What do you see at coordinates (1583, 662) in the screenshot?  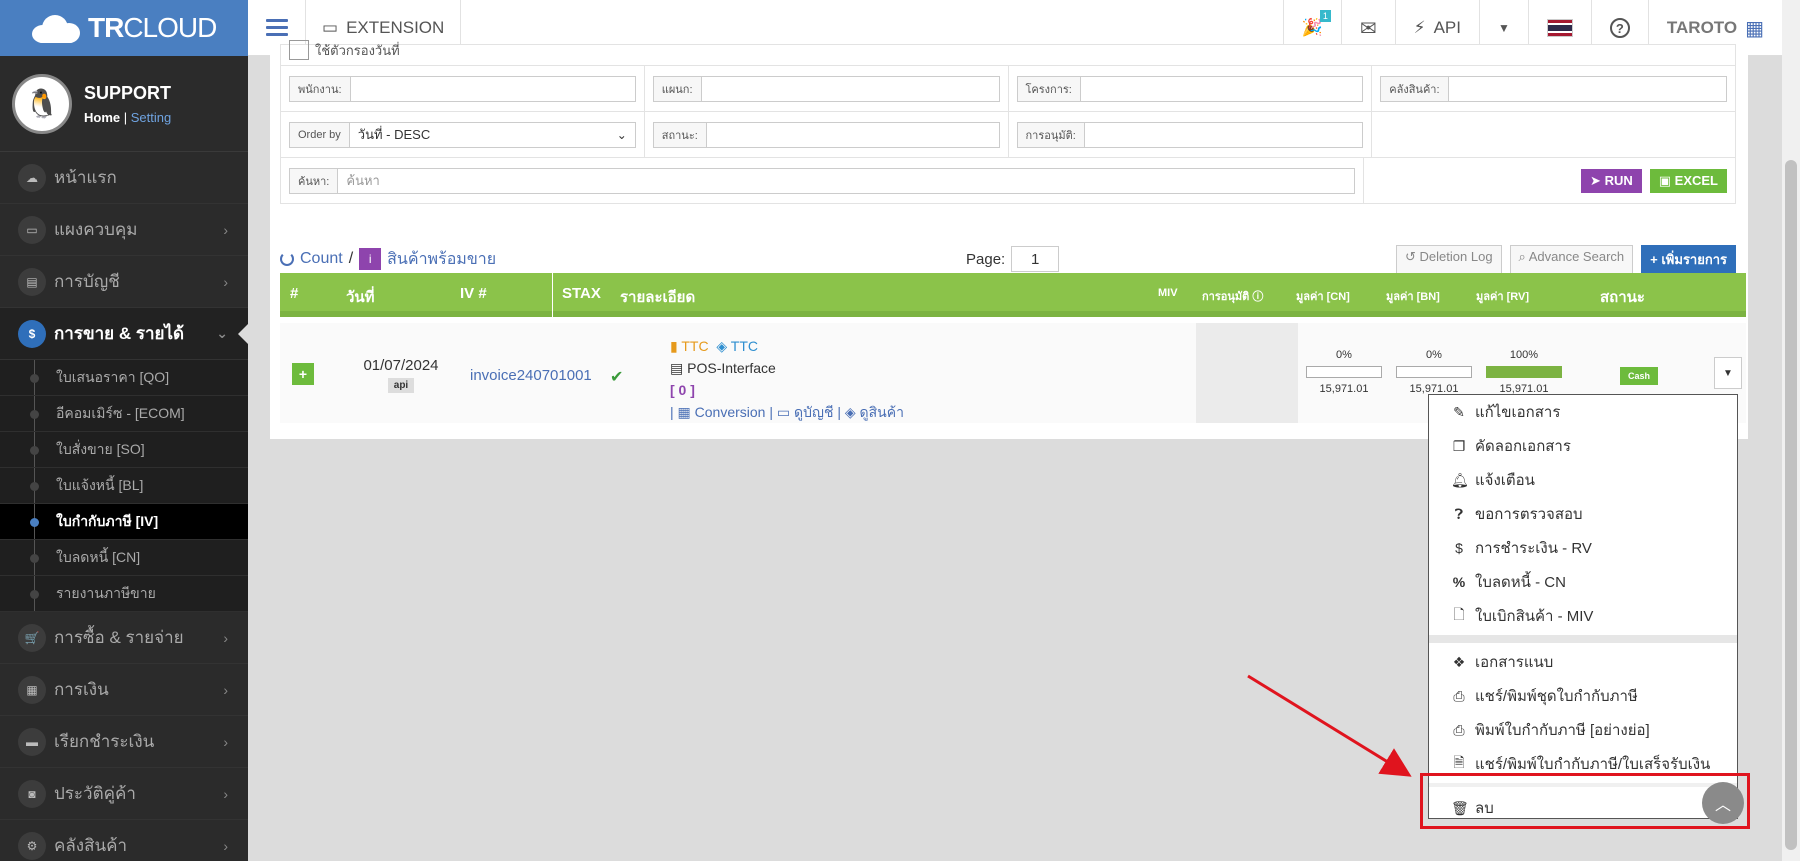 I see `menu-attachments: ❖ เอกสารแนบ` at bounding box center [1583, 662].